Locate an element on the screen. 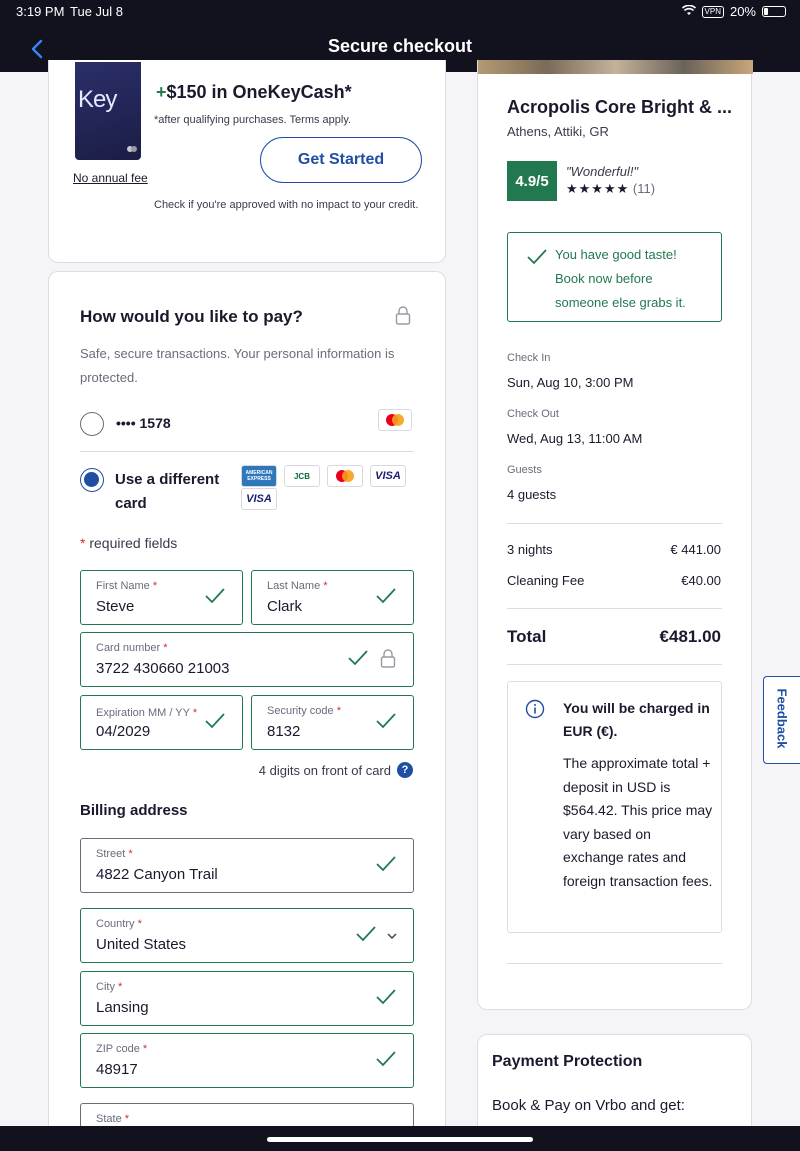 Image resolution: width=800 pixels, height=1151 pixels. nights-label: 3 nights is located at coordinates (530, 549).